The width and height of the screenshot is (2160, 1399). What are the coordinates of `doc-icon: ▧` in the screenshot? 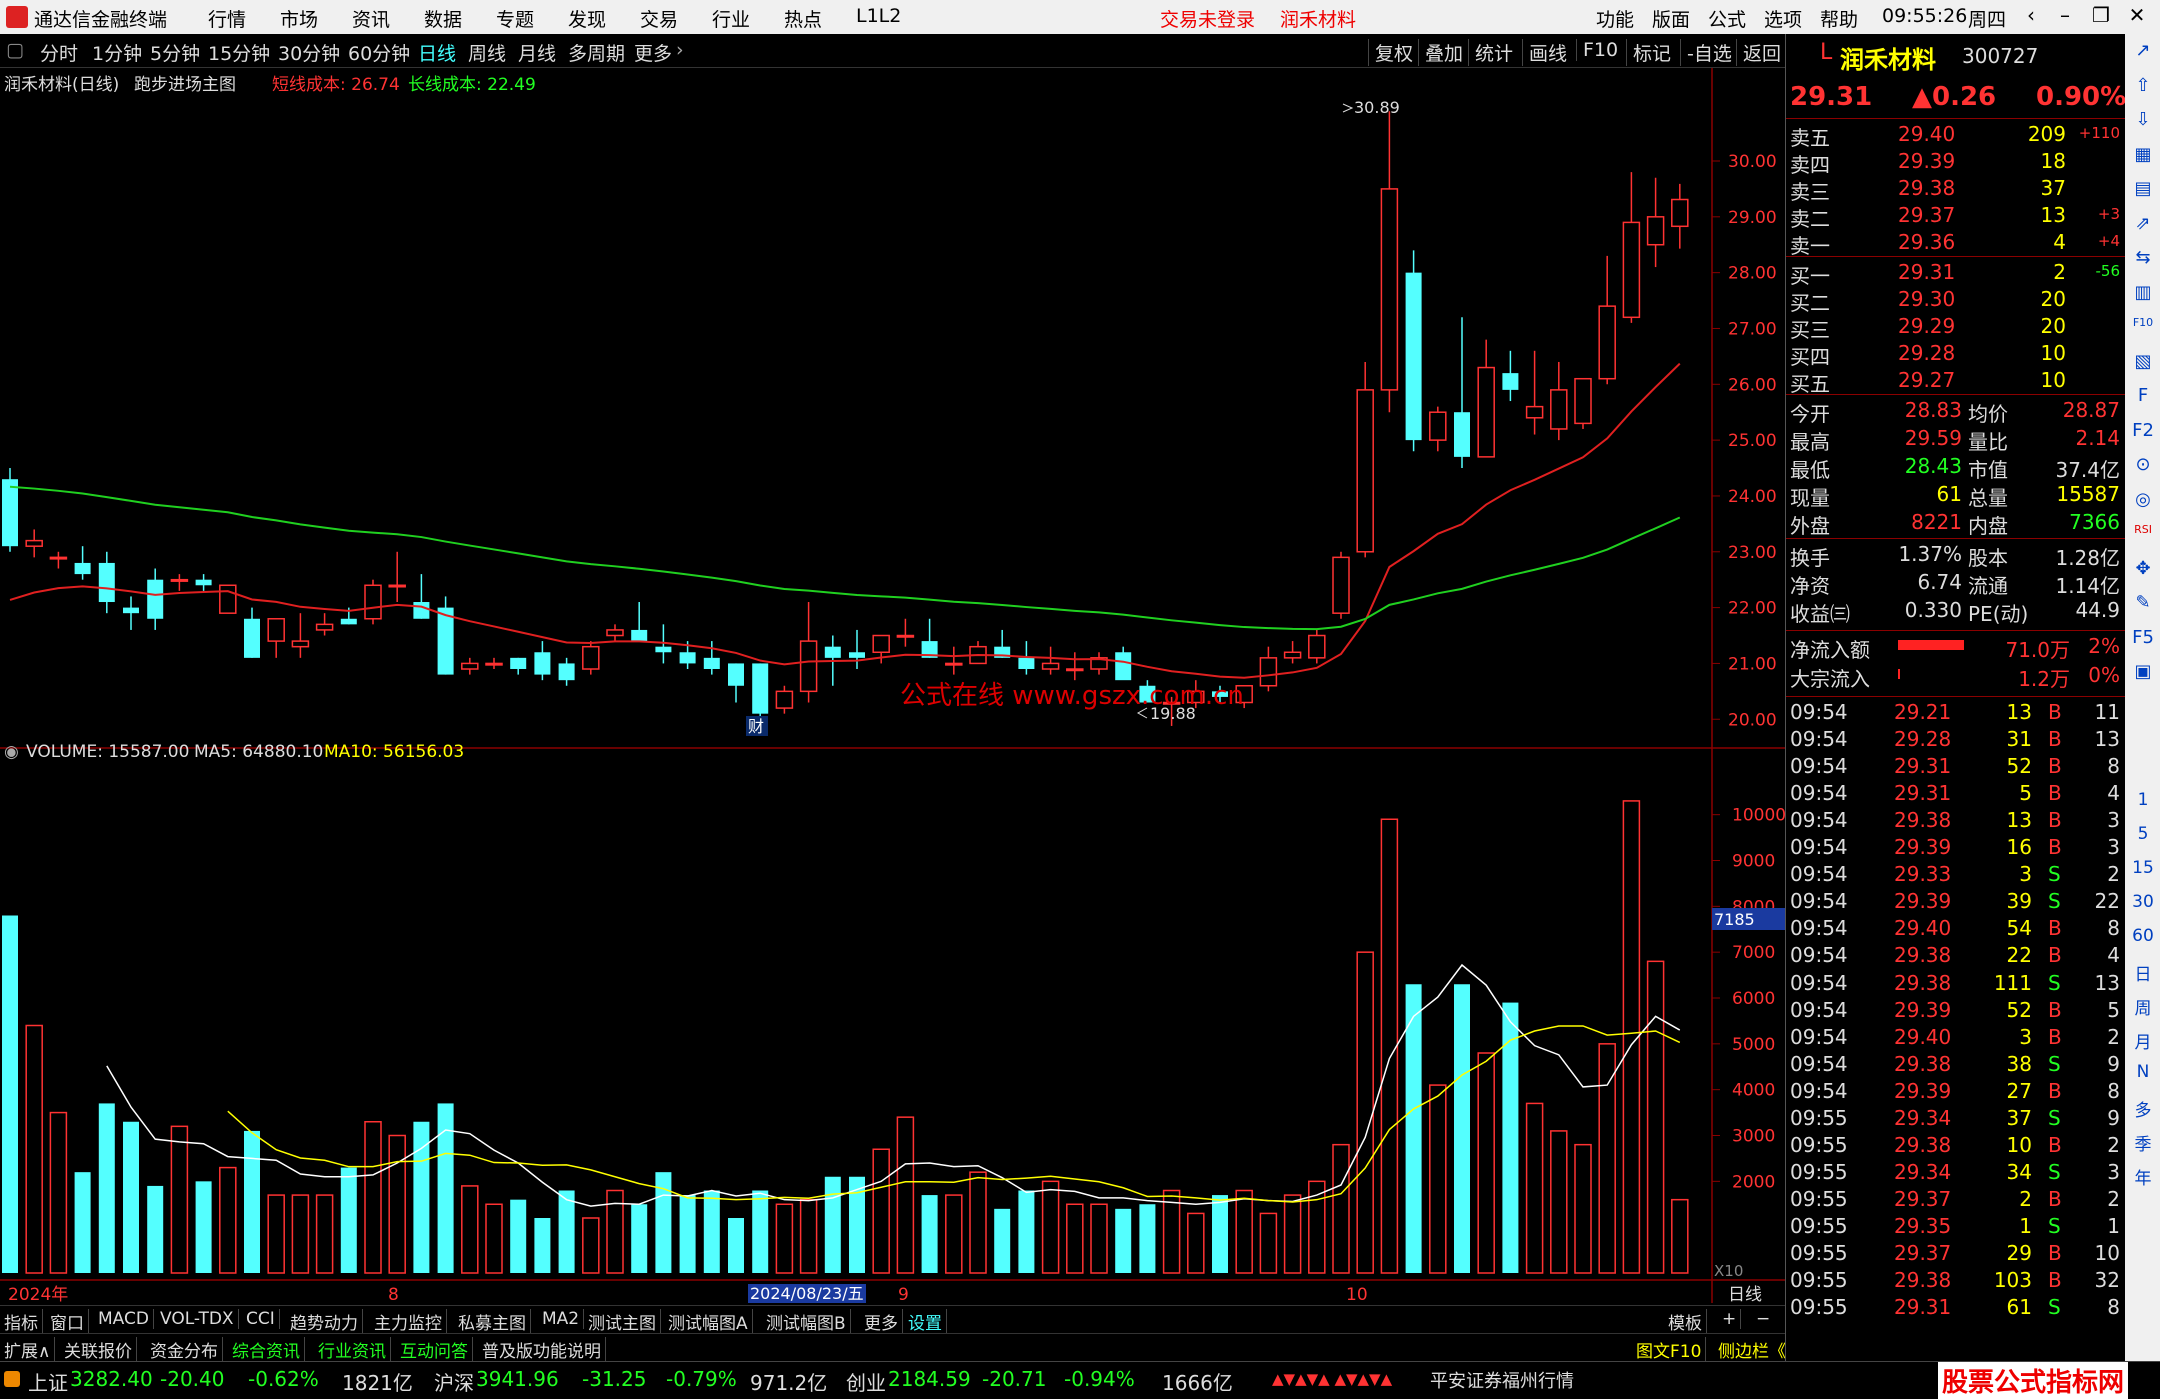 It's located at (2143, 361).